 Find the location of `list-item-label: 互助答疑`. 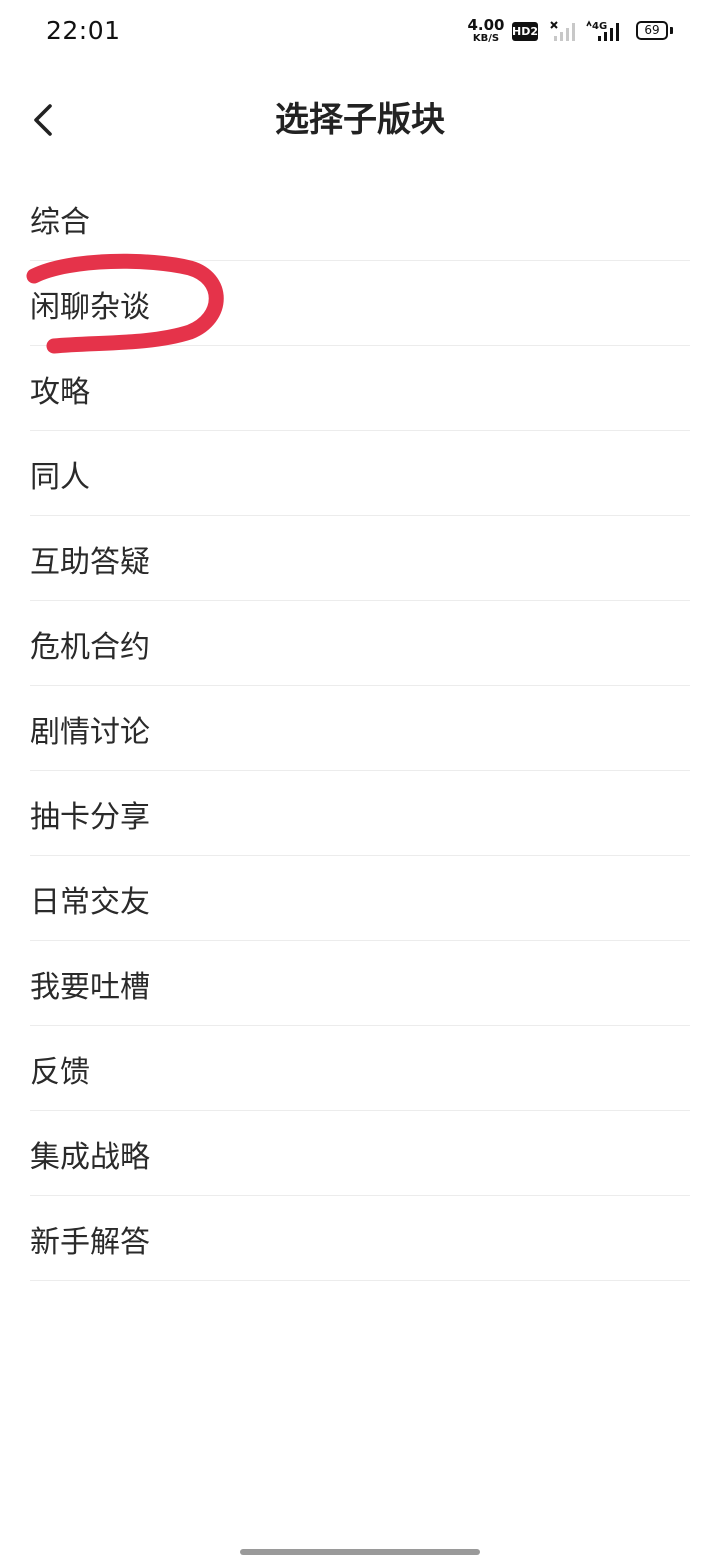

list-item-label: 互助答疑 is located at coordinates (90, 562).